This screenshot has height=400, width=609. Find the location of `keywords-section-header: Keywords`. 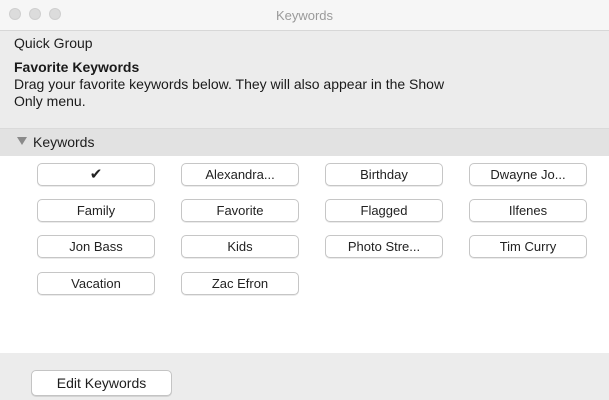

keywords-section-header: Keywords is located at coordinates (304, 142).